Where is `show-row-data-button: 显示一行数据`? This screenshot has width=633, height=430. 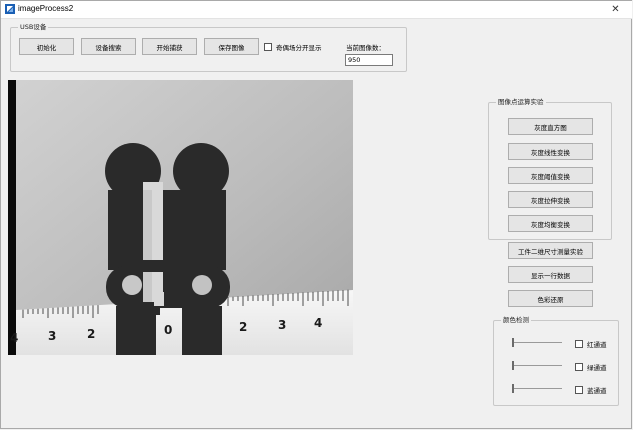 show-row-data-button: 显示一行数据 is located at coordinates (550, 274).